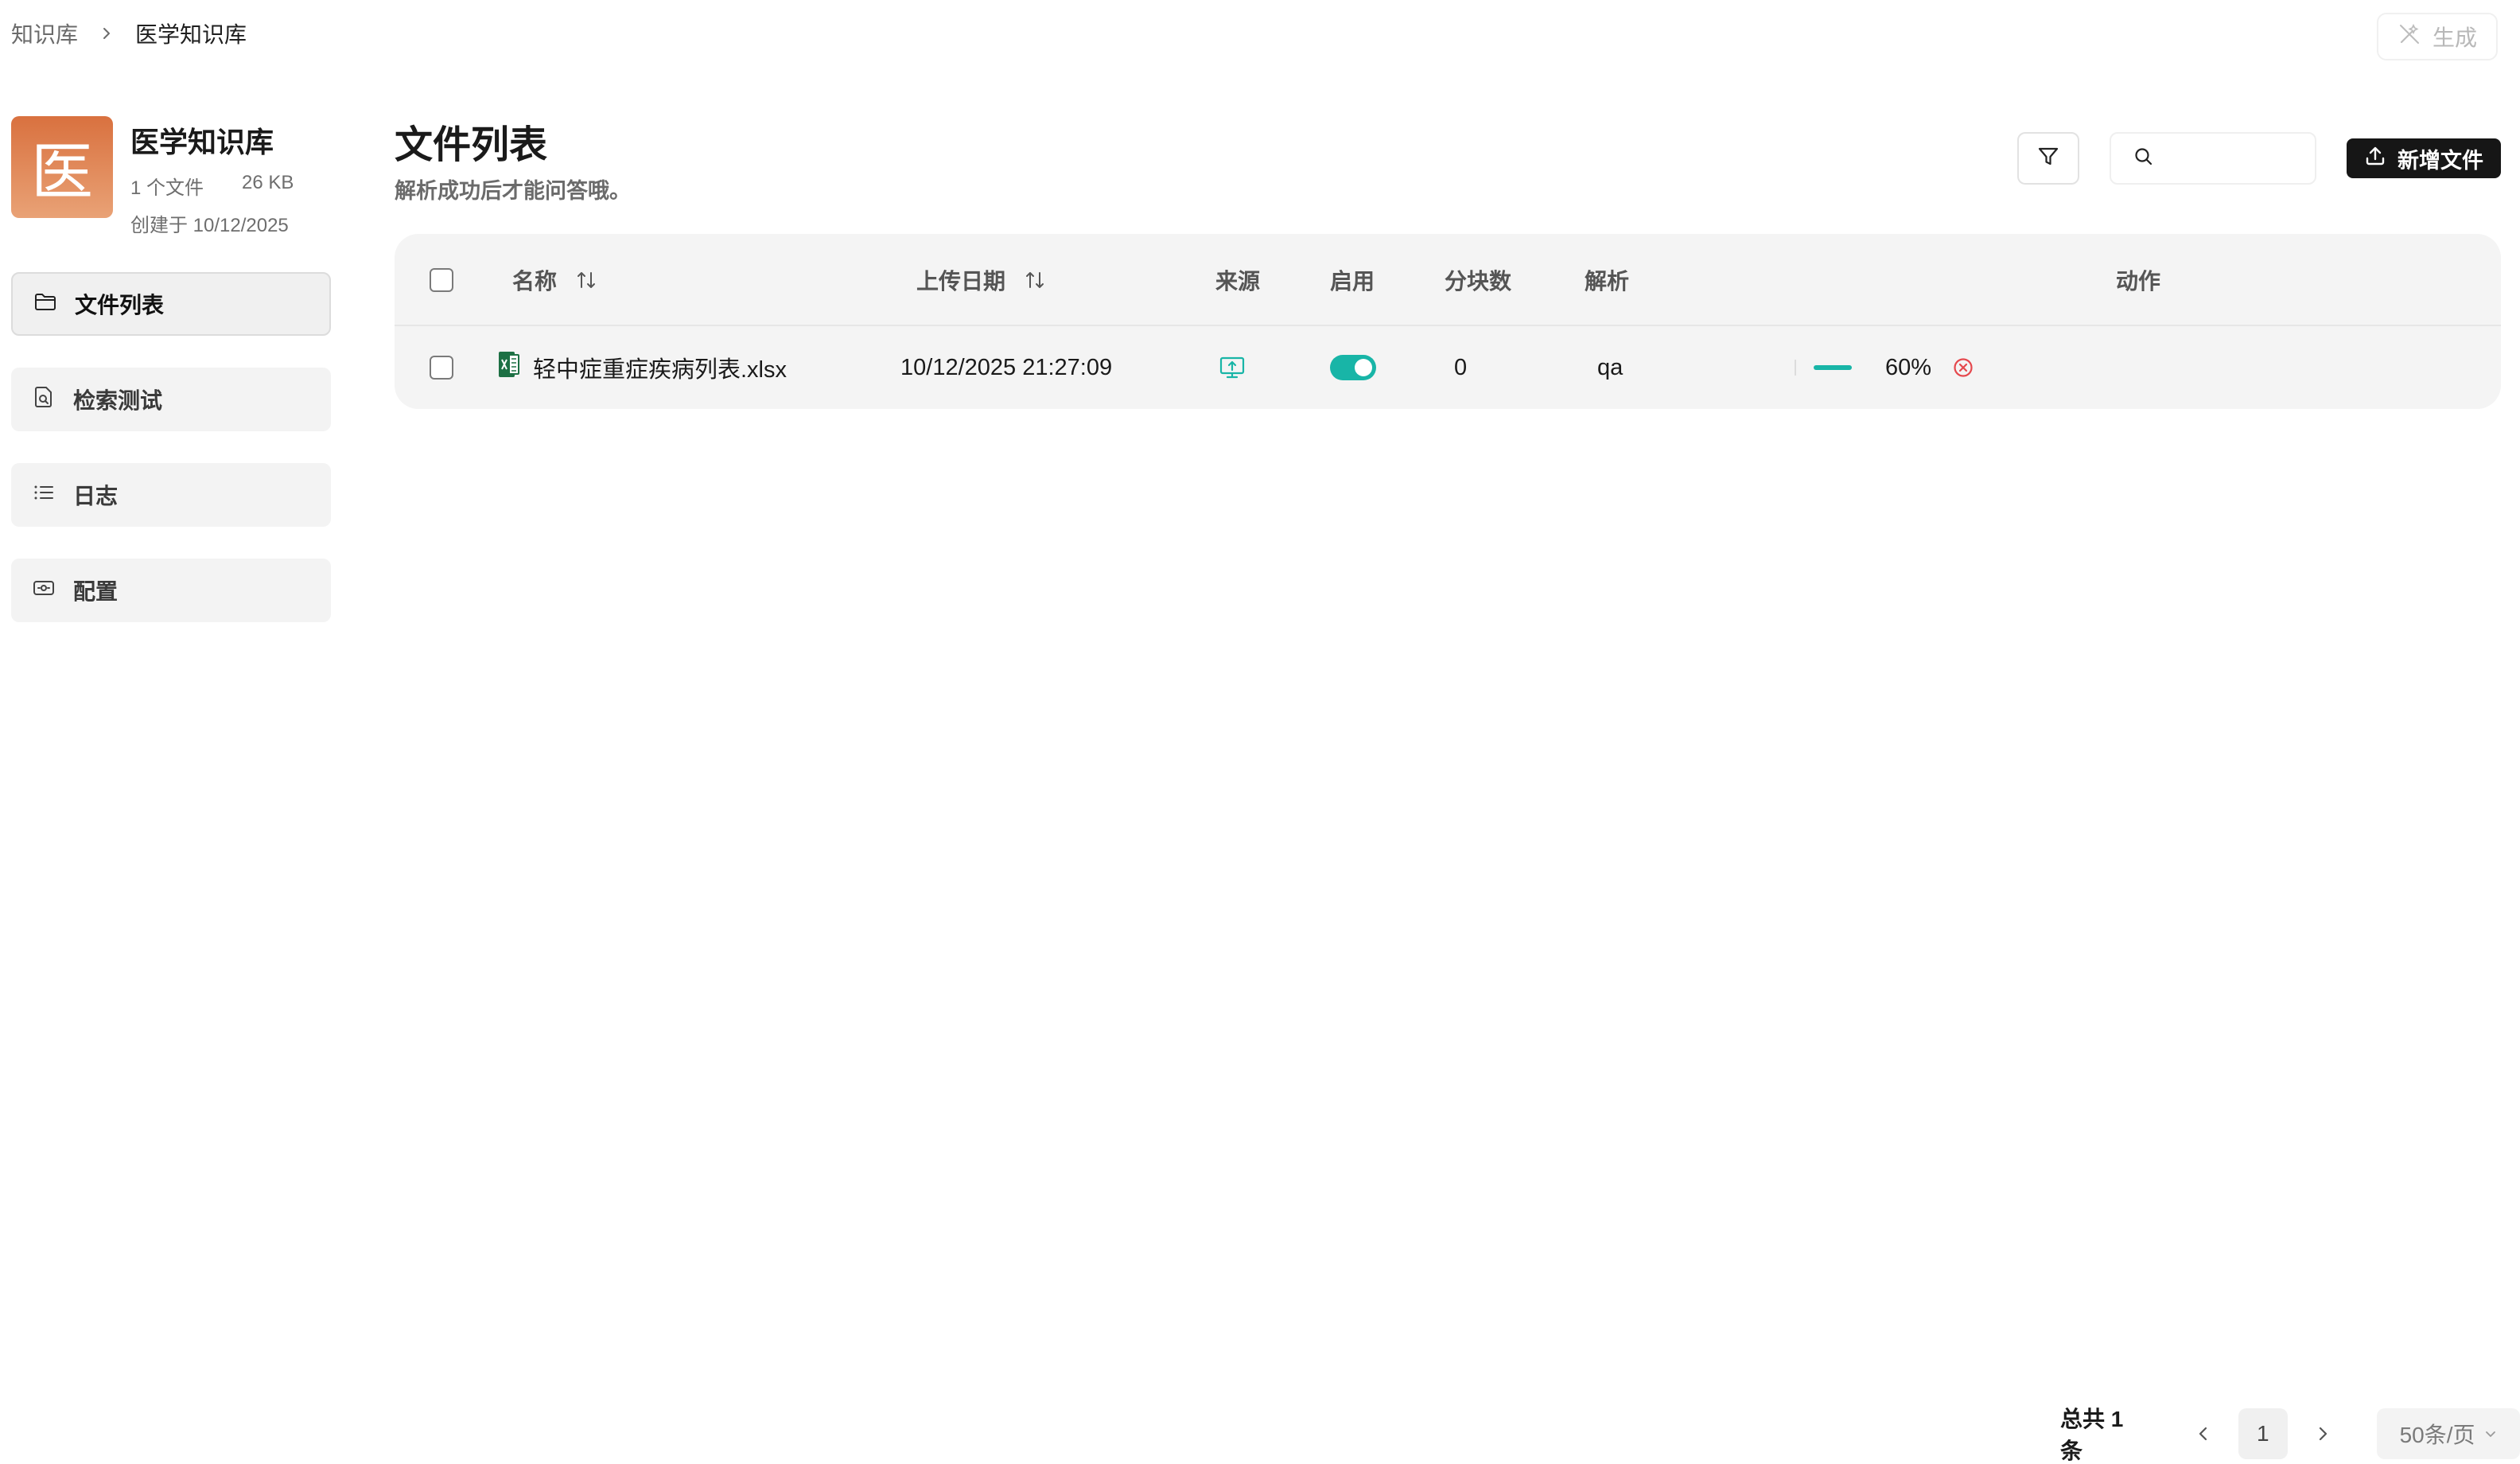 The width and height of the screenshot is (2520, 1464). What do you see at coordinates (471, 145) in the screenshot?
I see `page-title: 文件列表` at bounding box center [471, 145].